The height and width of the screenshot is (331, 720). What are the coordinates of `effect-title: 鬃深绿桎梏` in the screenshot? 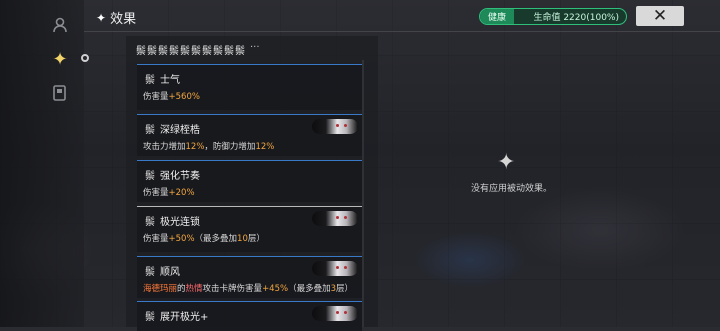 It's located at (172, 128).